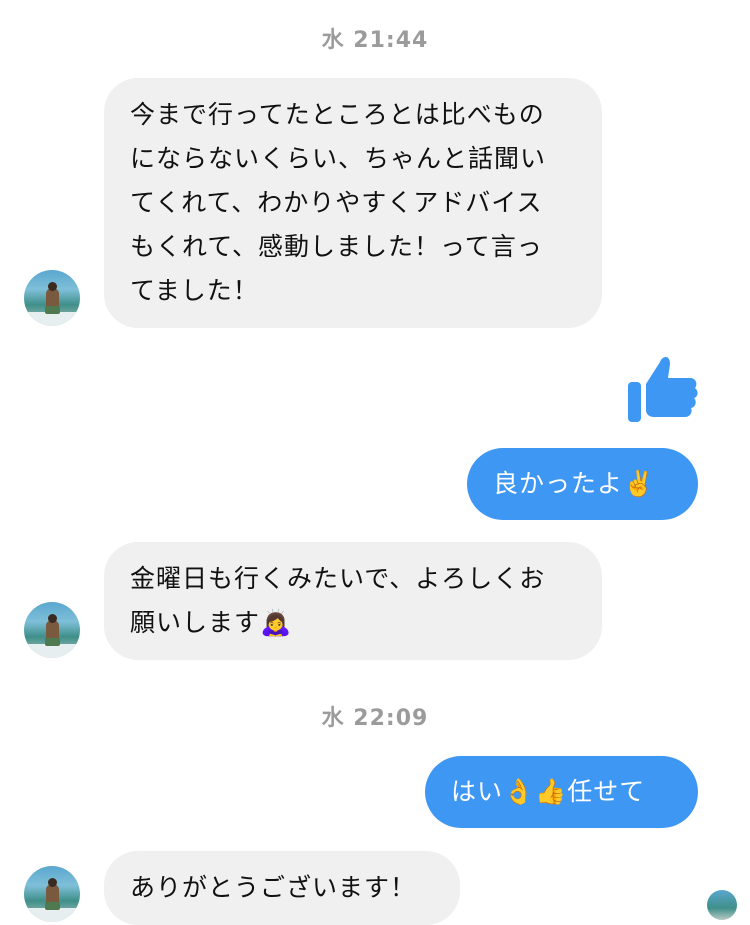 The width and height of the screenshot is (750, 925). What do you see at coordinates (662, 387) in the screenshot?
I see `thumbs-up-icon` at bounding box center [662, 387].